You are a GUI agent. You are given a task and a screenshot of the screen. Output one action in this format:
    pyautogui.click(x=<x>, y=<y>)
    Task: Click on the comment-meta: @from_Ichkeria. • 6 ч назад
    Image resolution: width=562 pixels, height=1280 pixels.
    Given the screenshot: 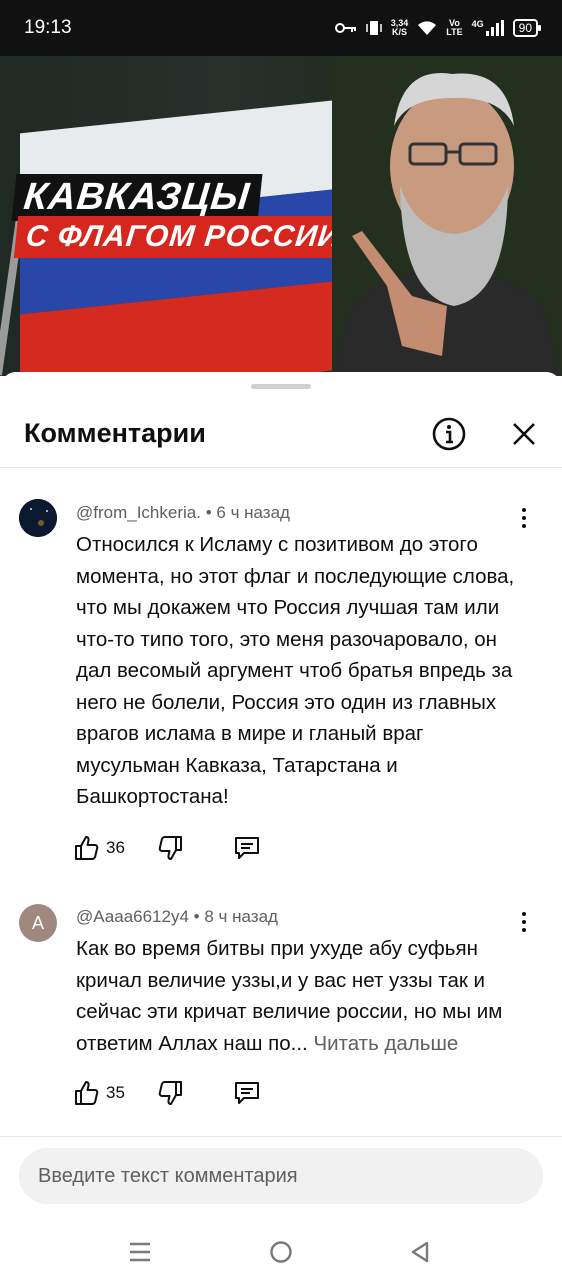 What is the action you would take?
    pyautogui.click(x=183, y=513)
    